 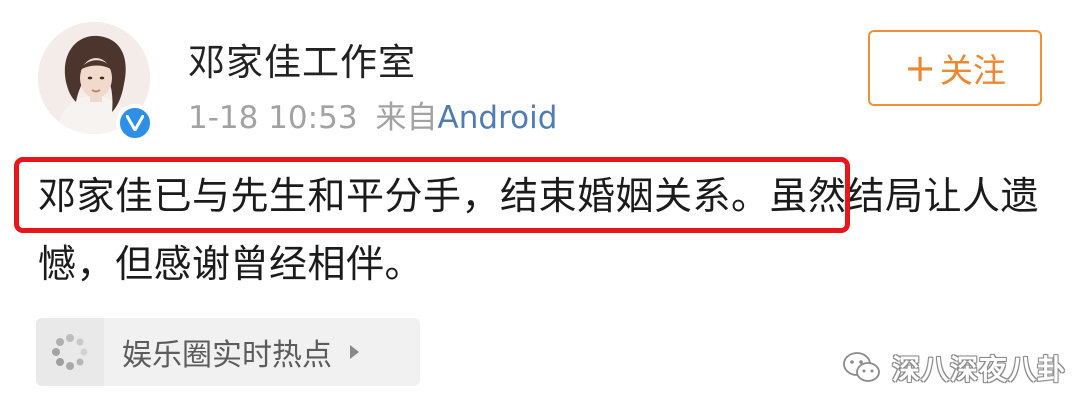 I want to click on dots-loader-icon, so click(x=70, y=352).